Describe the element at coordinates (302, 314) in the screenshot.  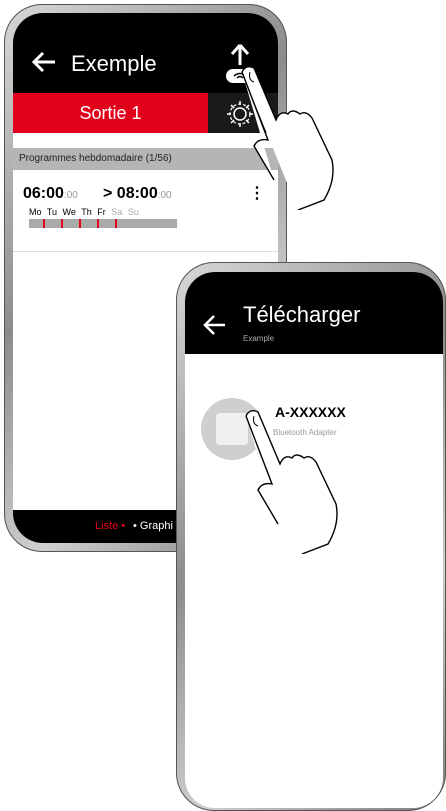
I see `page-title: Télécharger` at that location.